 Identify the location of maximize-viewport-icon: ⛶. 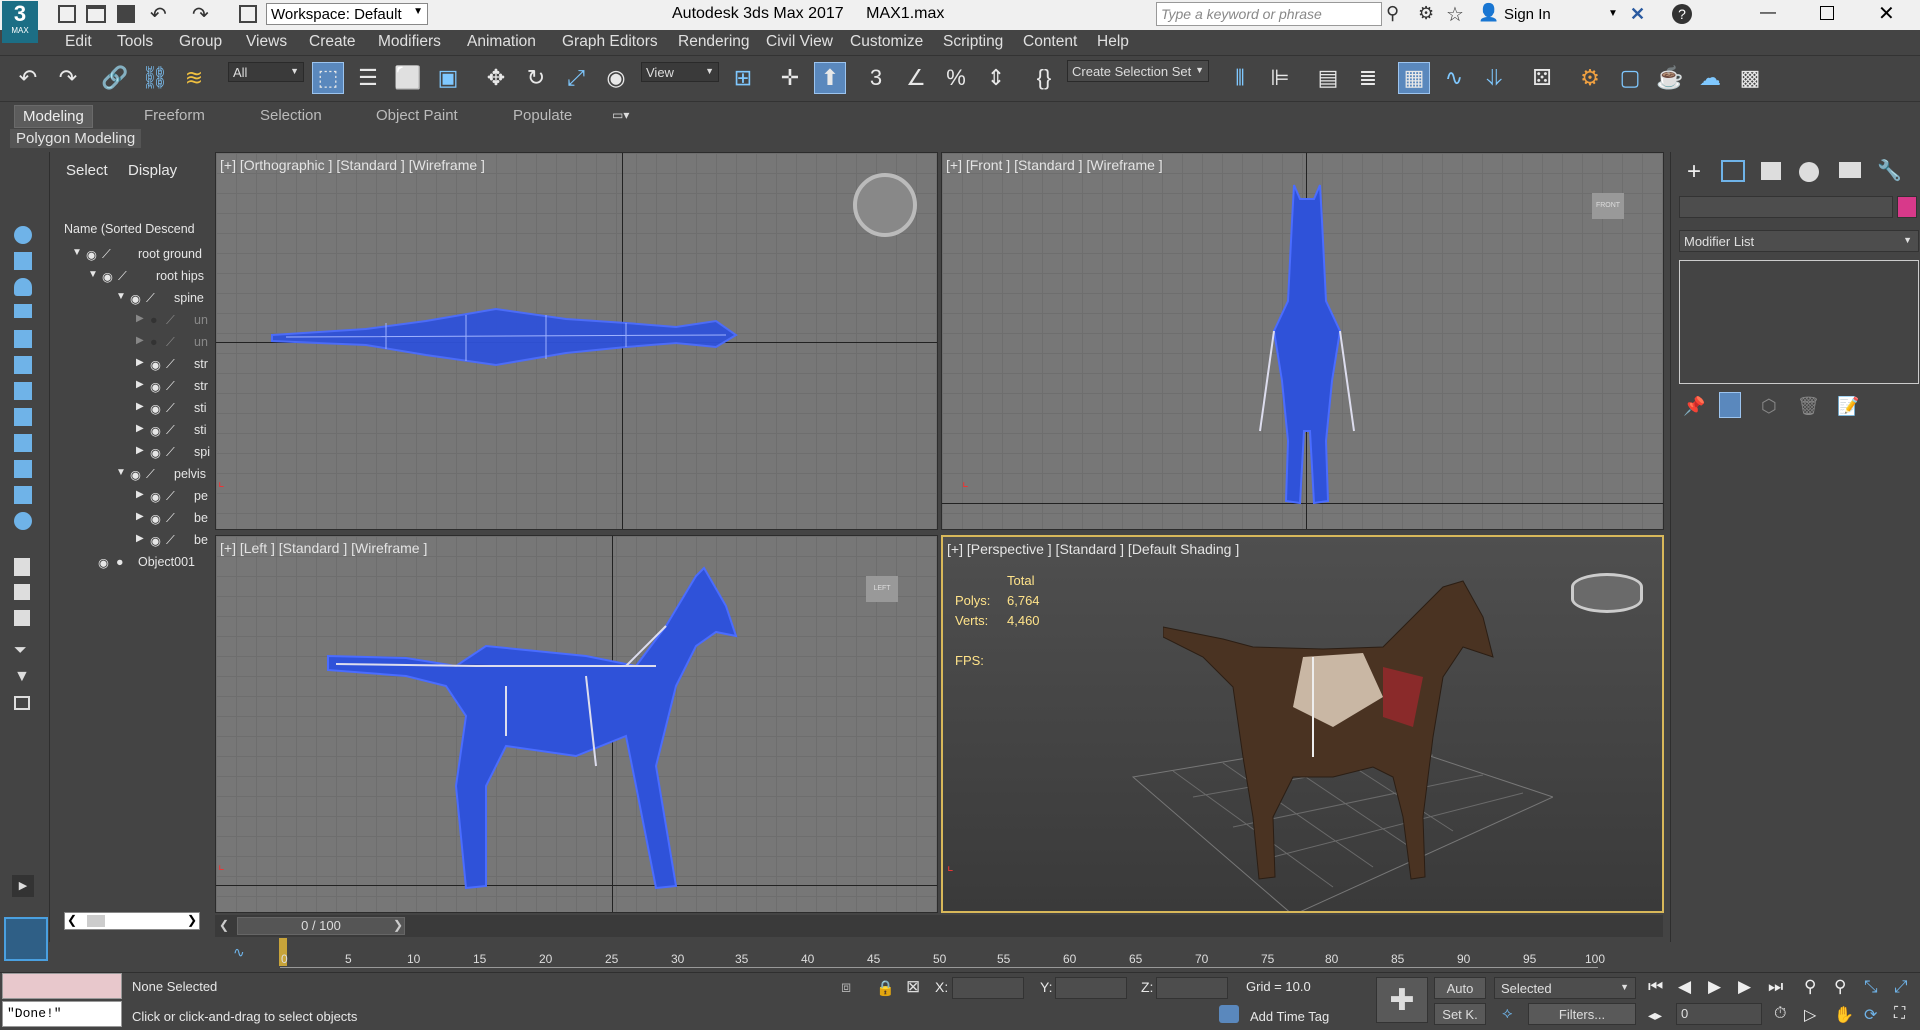
(1899, 1014).